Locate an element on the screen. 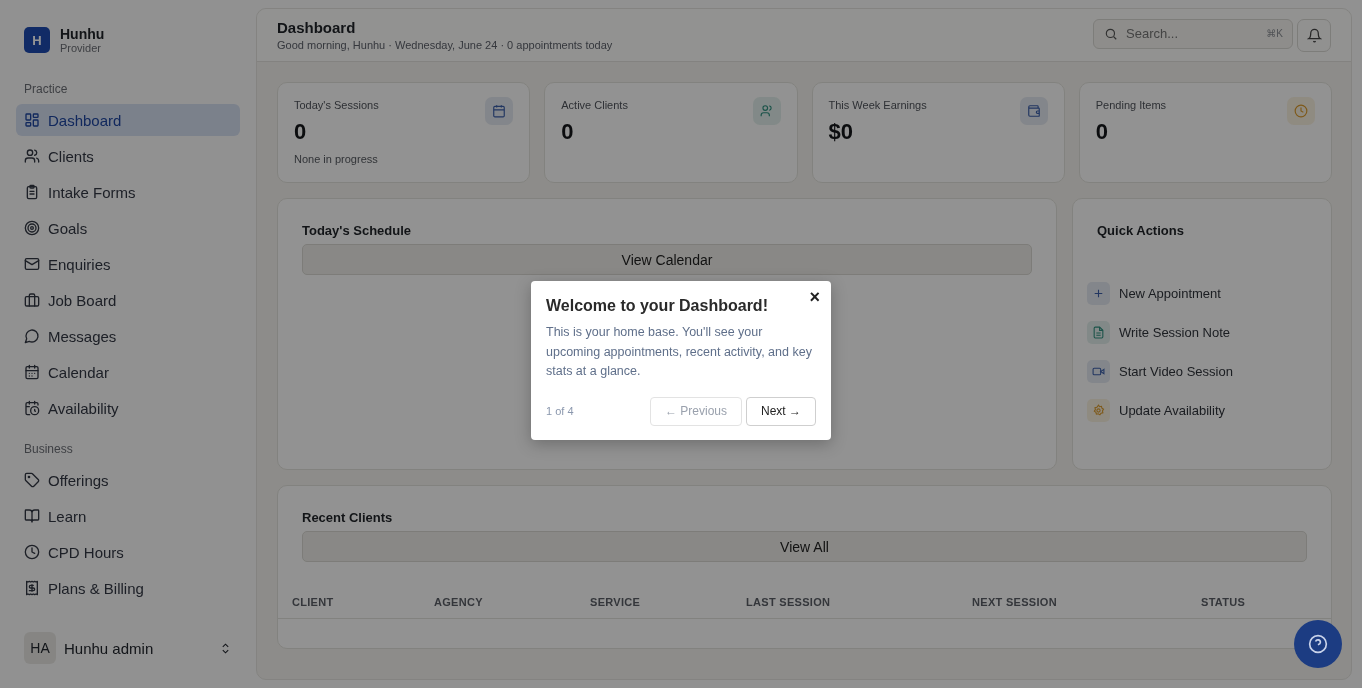  page-title: Dashboard is located at coordinates (317, 27).